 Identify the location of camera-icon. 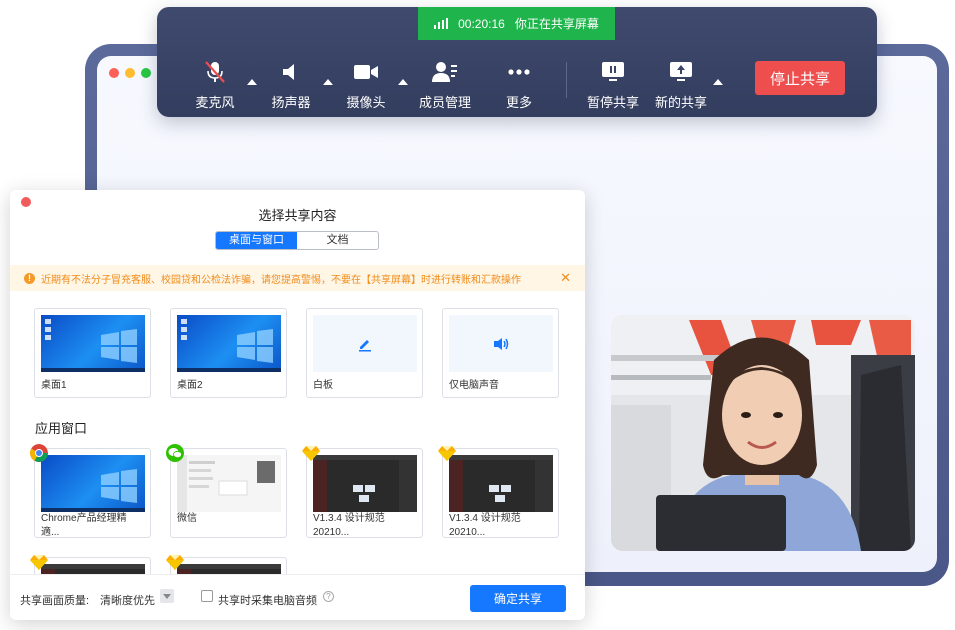
(366, 72).